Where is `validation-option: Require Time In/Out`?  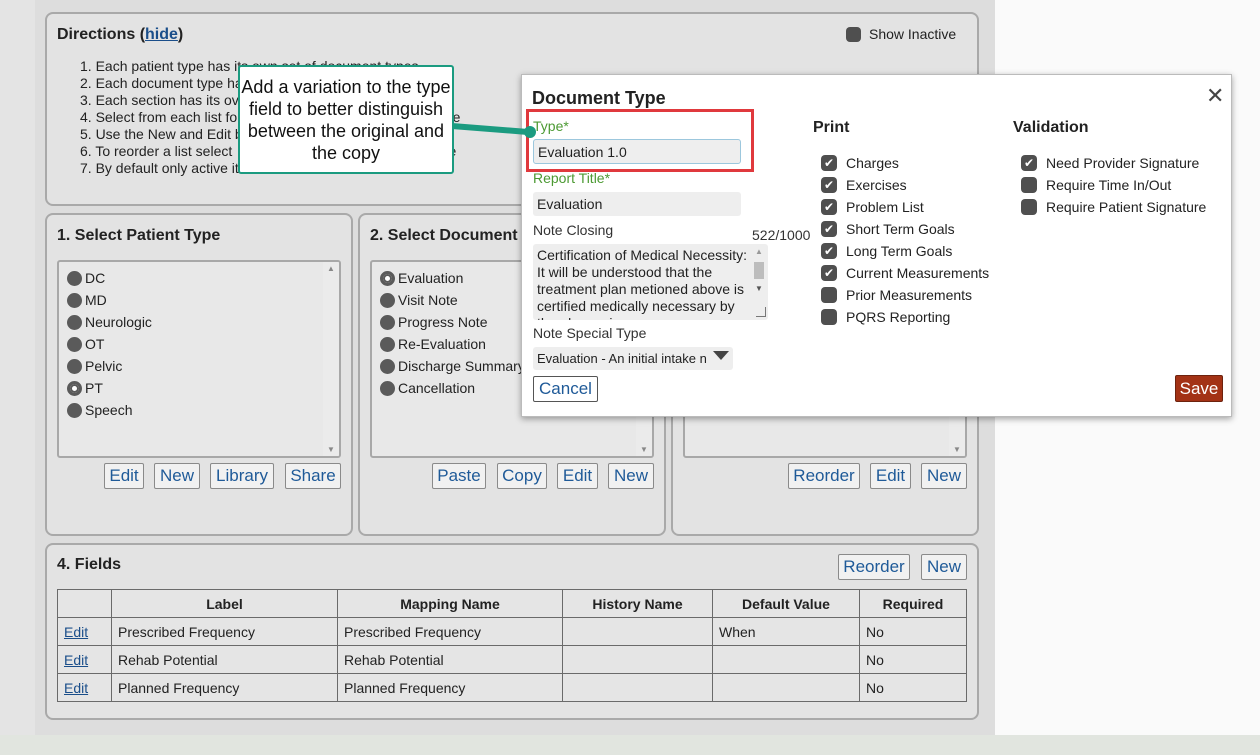
validation-option: Require Time In/Out is located at coordinates (1096, 185).